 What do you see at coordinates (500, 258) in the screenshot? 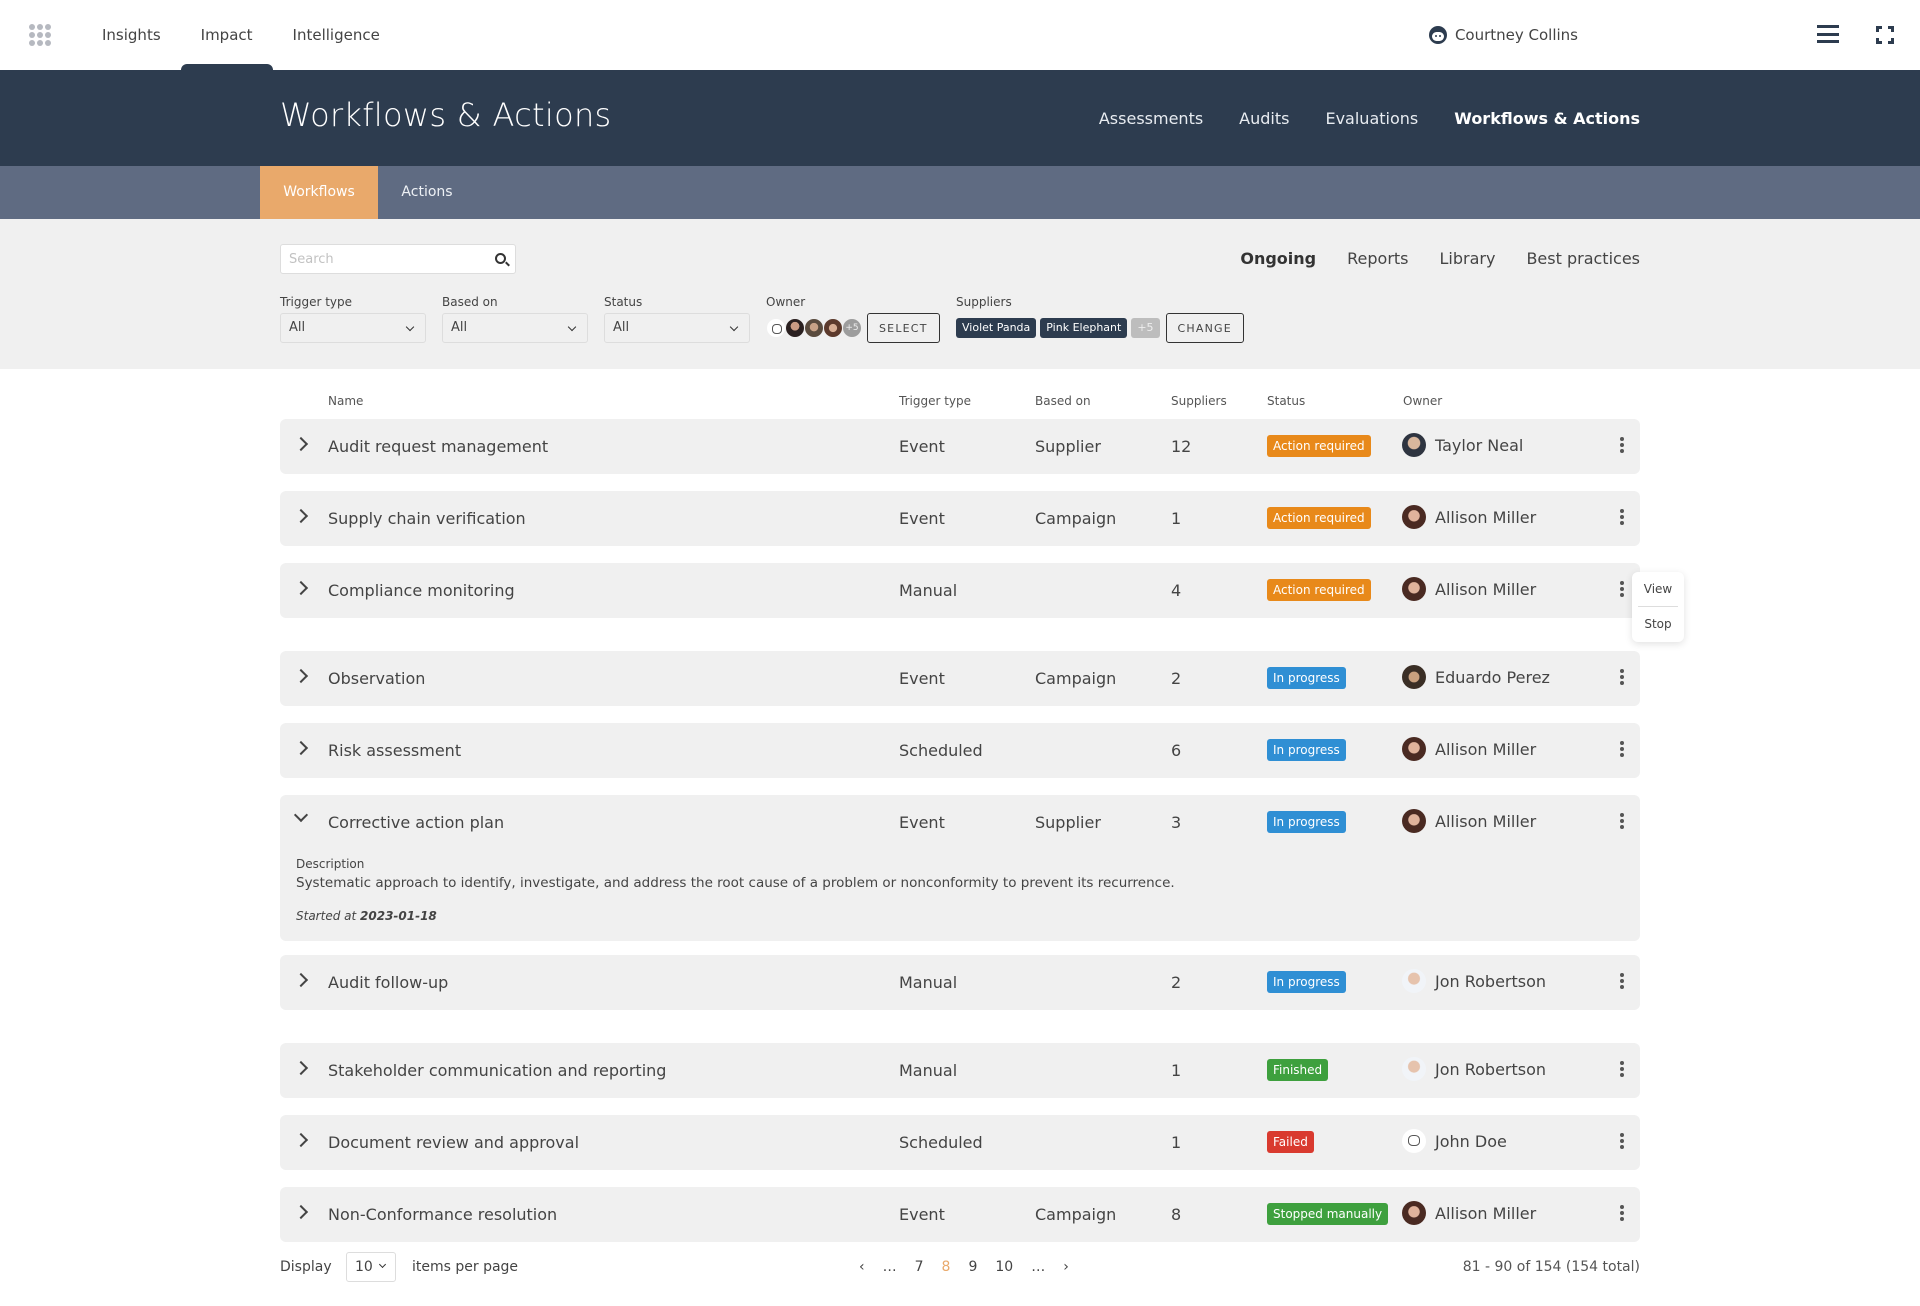
I see `search-icon` at bounding box center [500, 258].